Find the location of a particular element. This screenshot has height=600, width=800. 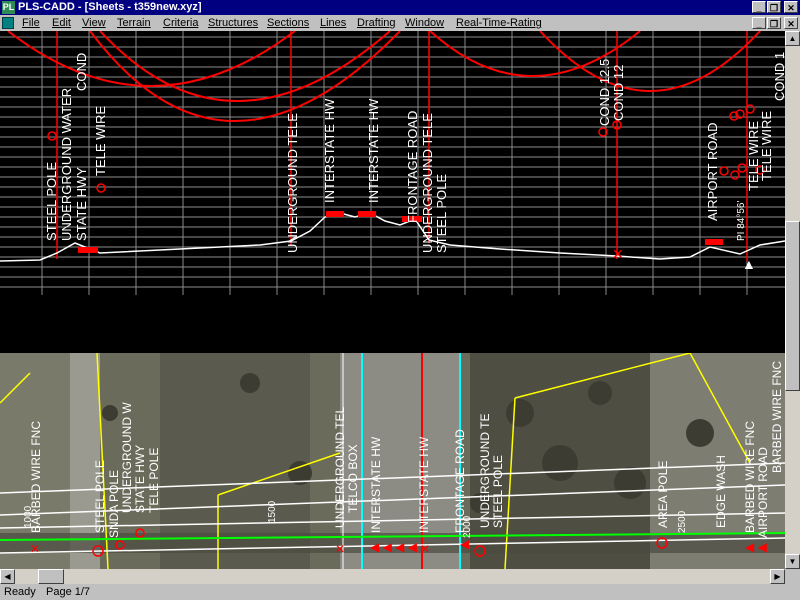

plan-label: STATE HWY is located at coordinates (140, 479).